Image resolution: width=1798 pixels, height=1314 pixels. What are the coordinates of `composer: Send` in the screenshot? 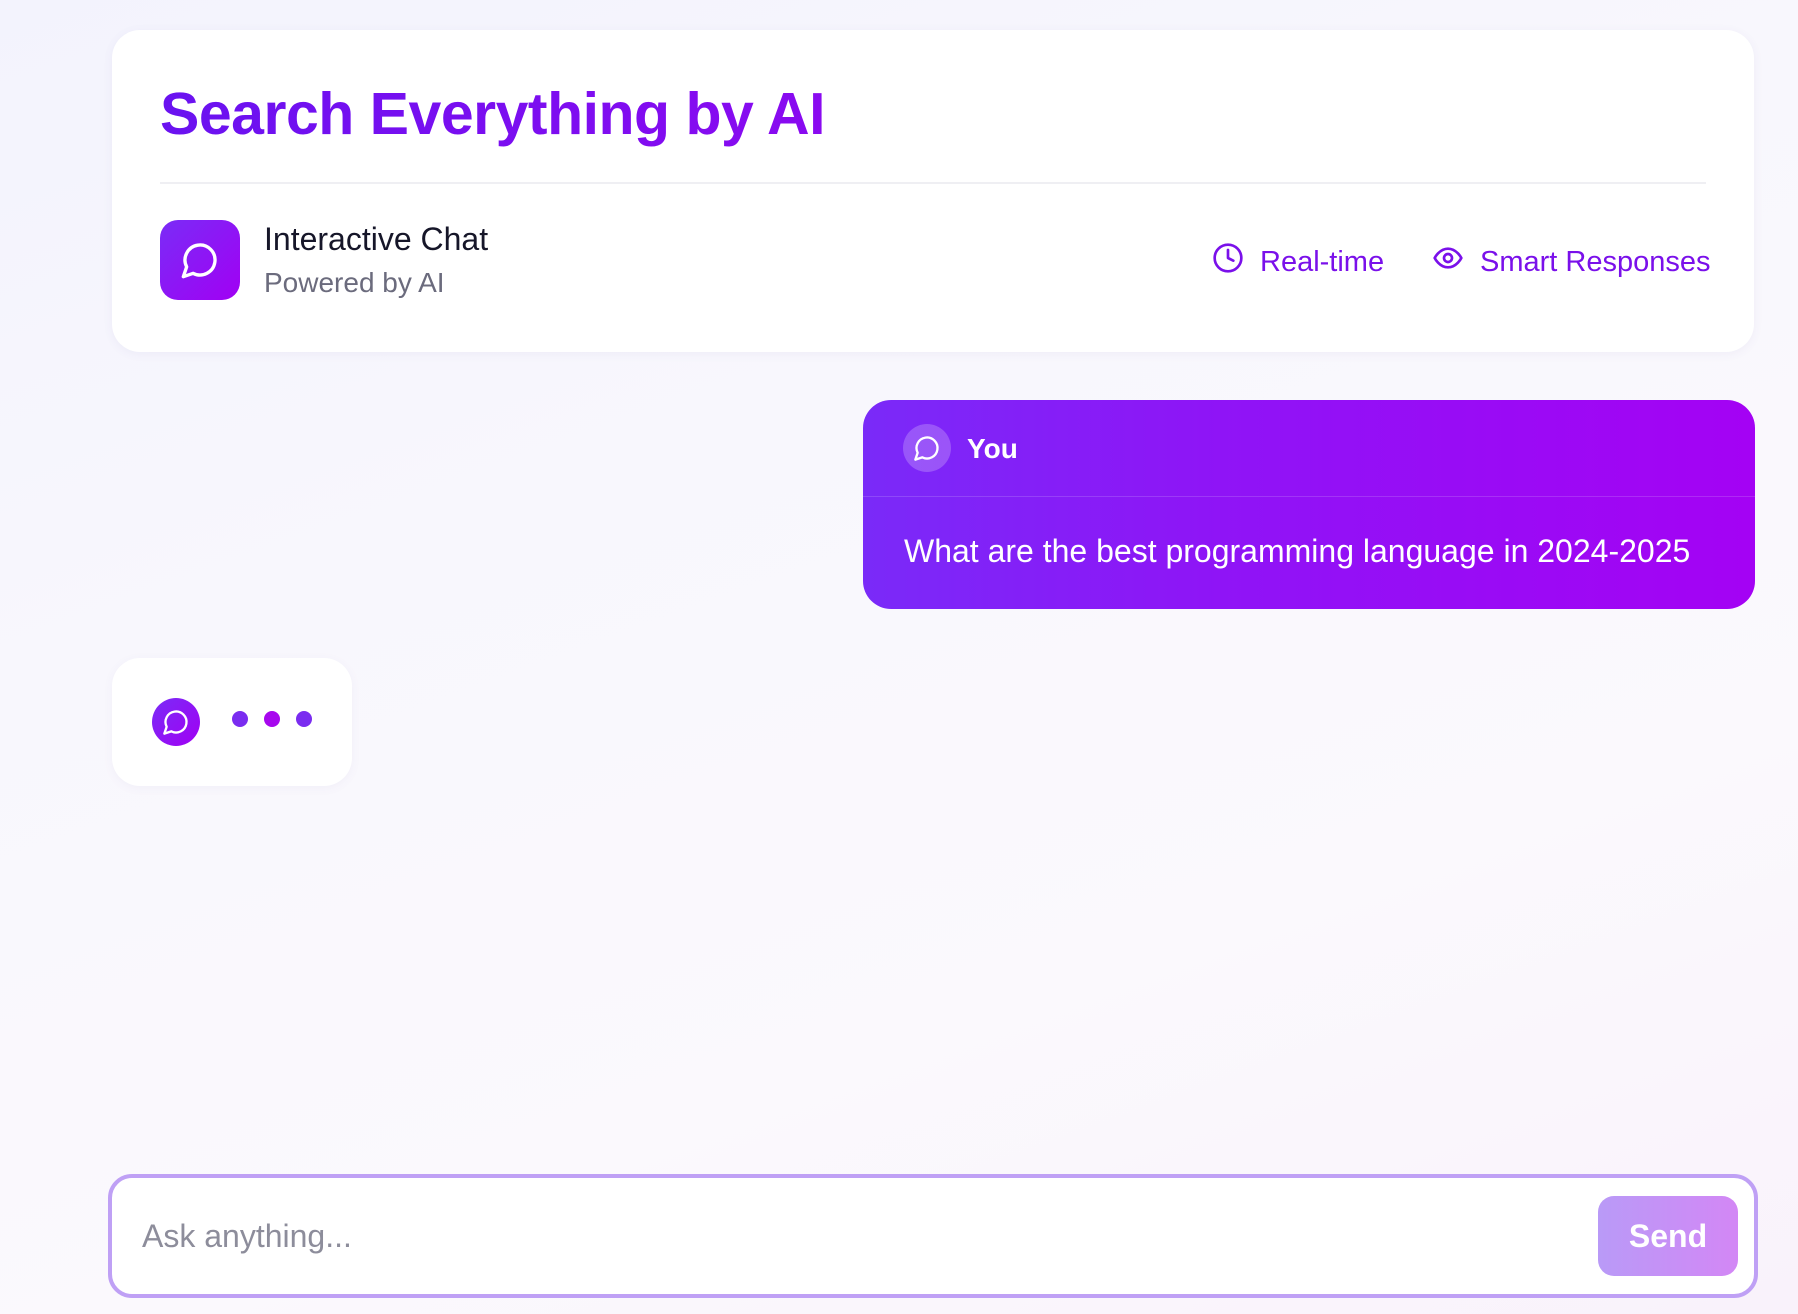 It's located at (933, 1236).